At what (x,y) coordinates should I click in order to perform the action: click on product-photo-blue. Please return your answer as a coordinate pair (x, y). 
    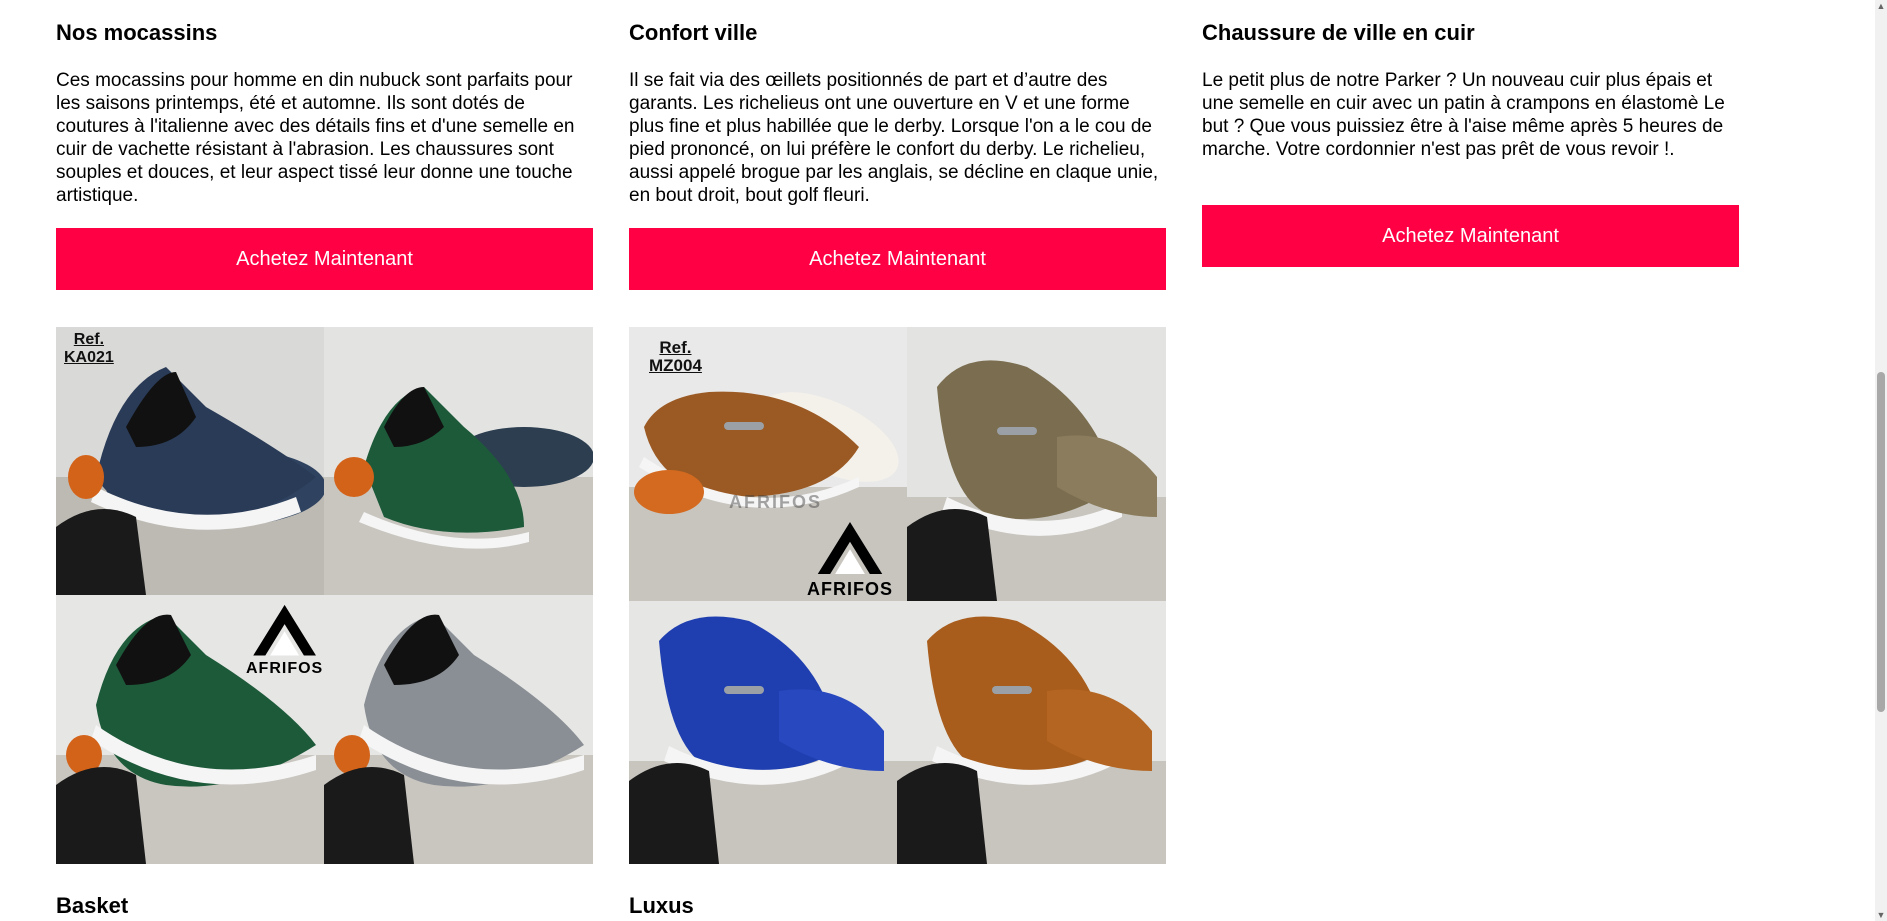
    Looking at the image, I should click on (763, 732).